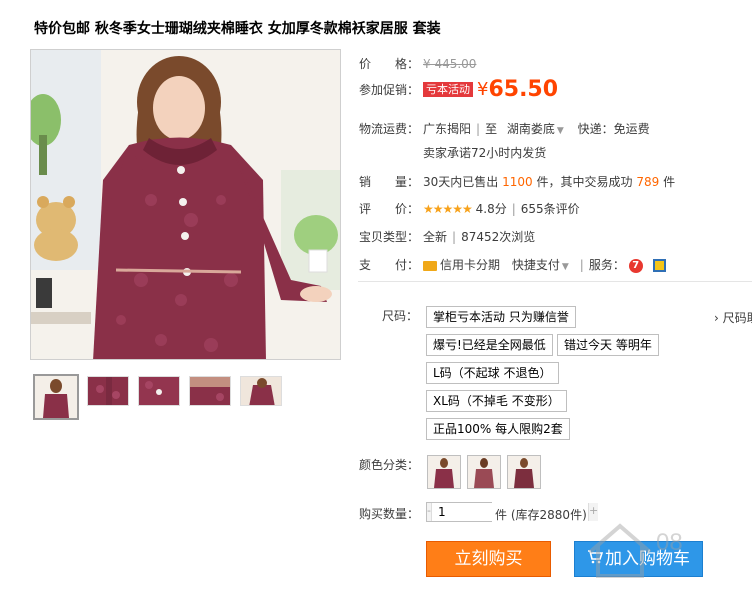 The height and width of the screenshot is (589, 752). Describe the element at coordinates (389, 265) in the screenshot. I see `payment-label: 支 付：` at that location.